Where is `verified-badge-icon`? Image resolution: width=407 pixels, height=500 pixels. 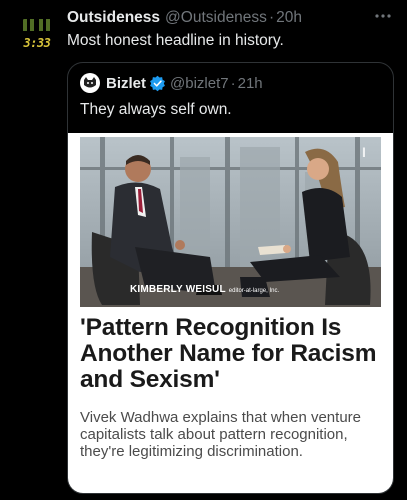 verified-badge-icon is located at coordinates (157, 83).